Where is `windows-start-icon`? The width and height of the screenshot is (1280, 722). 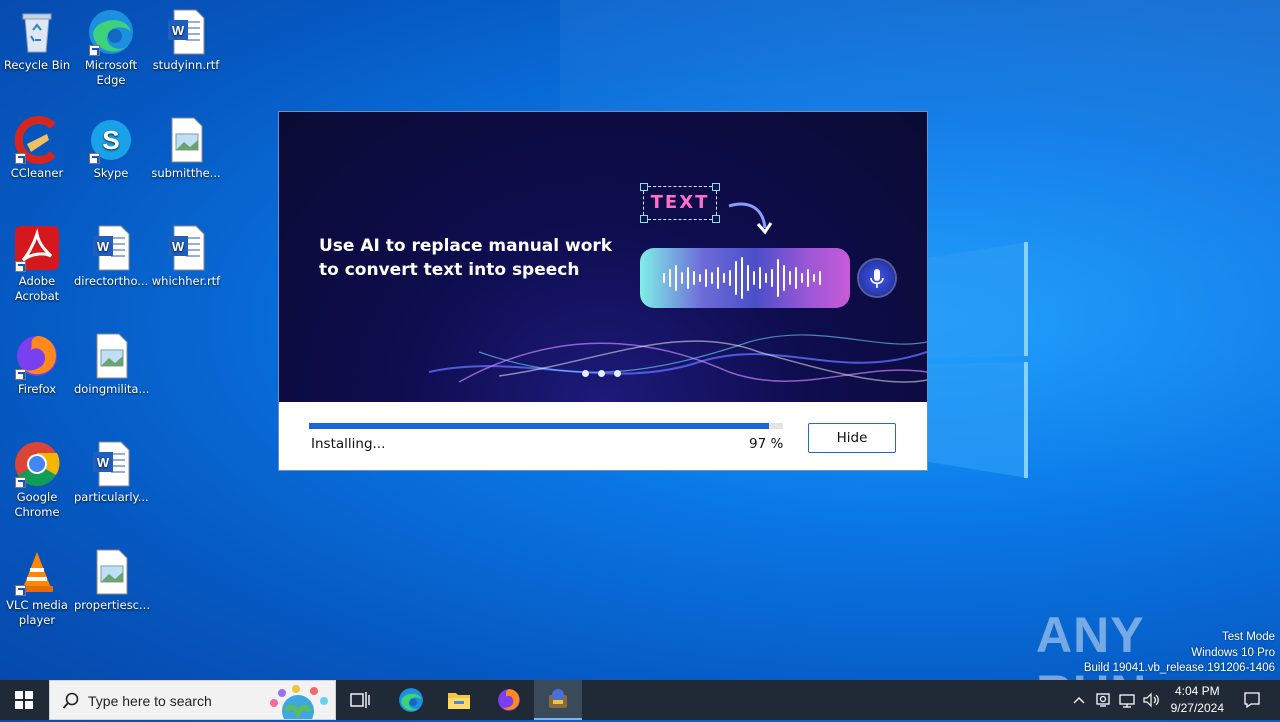
windows-start-icon is located at coordinates (24, 700).